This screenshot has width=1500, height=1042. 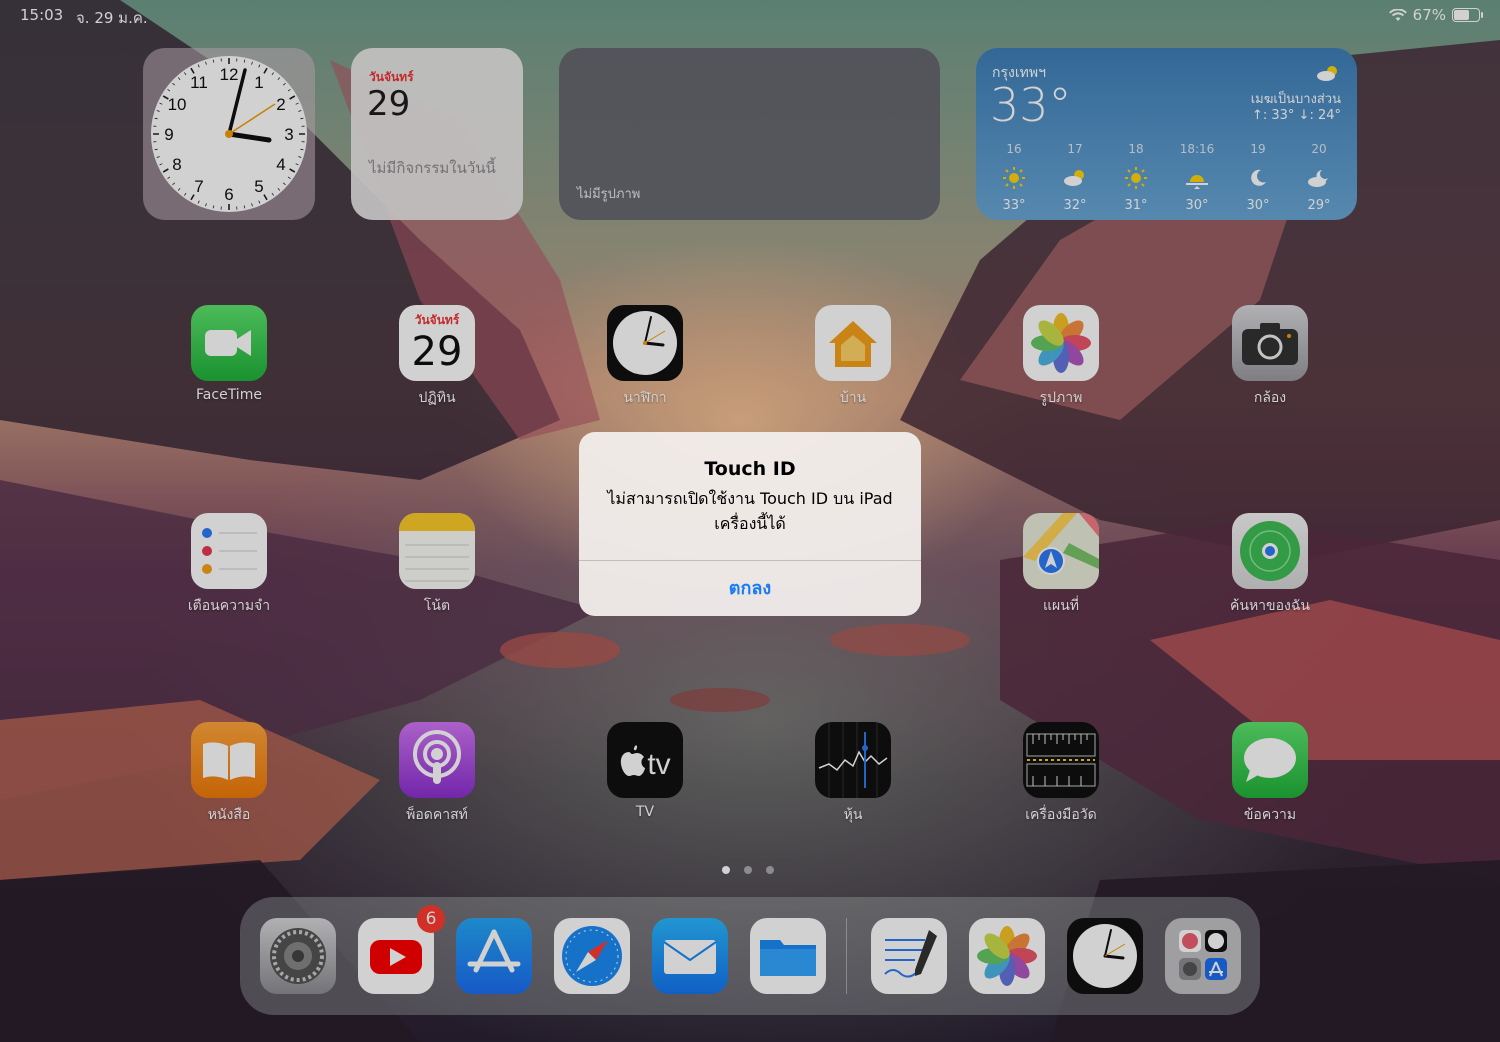 What do you see at coordinates (750, 469) in the screenshot?
I see `alert-title: Touch ID` at bounding box center [750, 469].